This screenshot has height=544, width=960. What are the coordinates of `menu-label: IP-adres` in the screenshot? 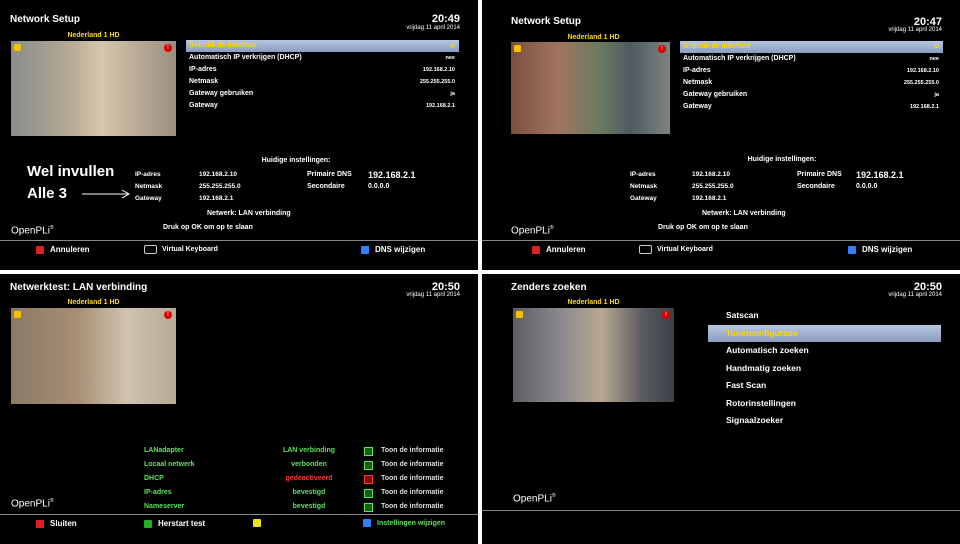 It's located at (697, 70).